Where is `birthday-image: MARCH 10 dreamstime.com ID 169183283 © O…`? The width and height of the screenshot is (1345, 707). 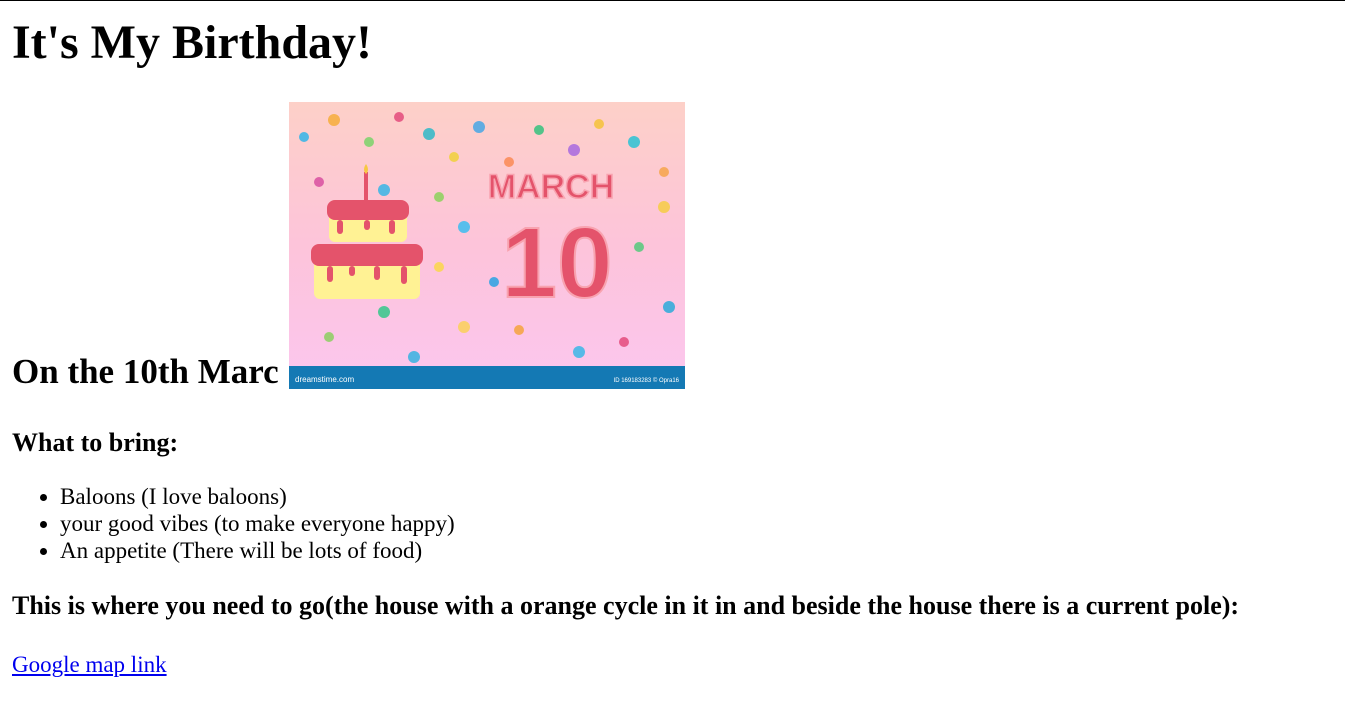
birthday-image: MARCH 10 dreamstime.com ID 169183283 © O… is located at coordinates (486, 245).